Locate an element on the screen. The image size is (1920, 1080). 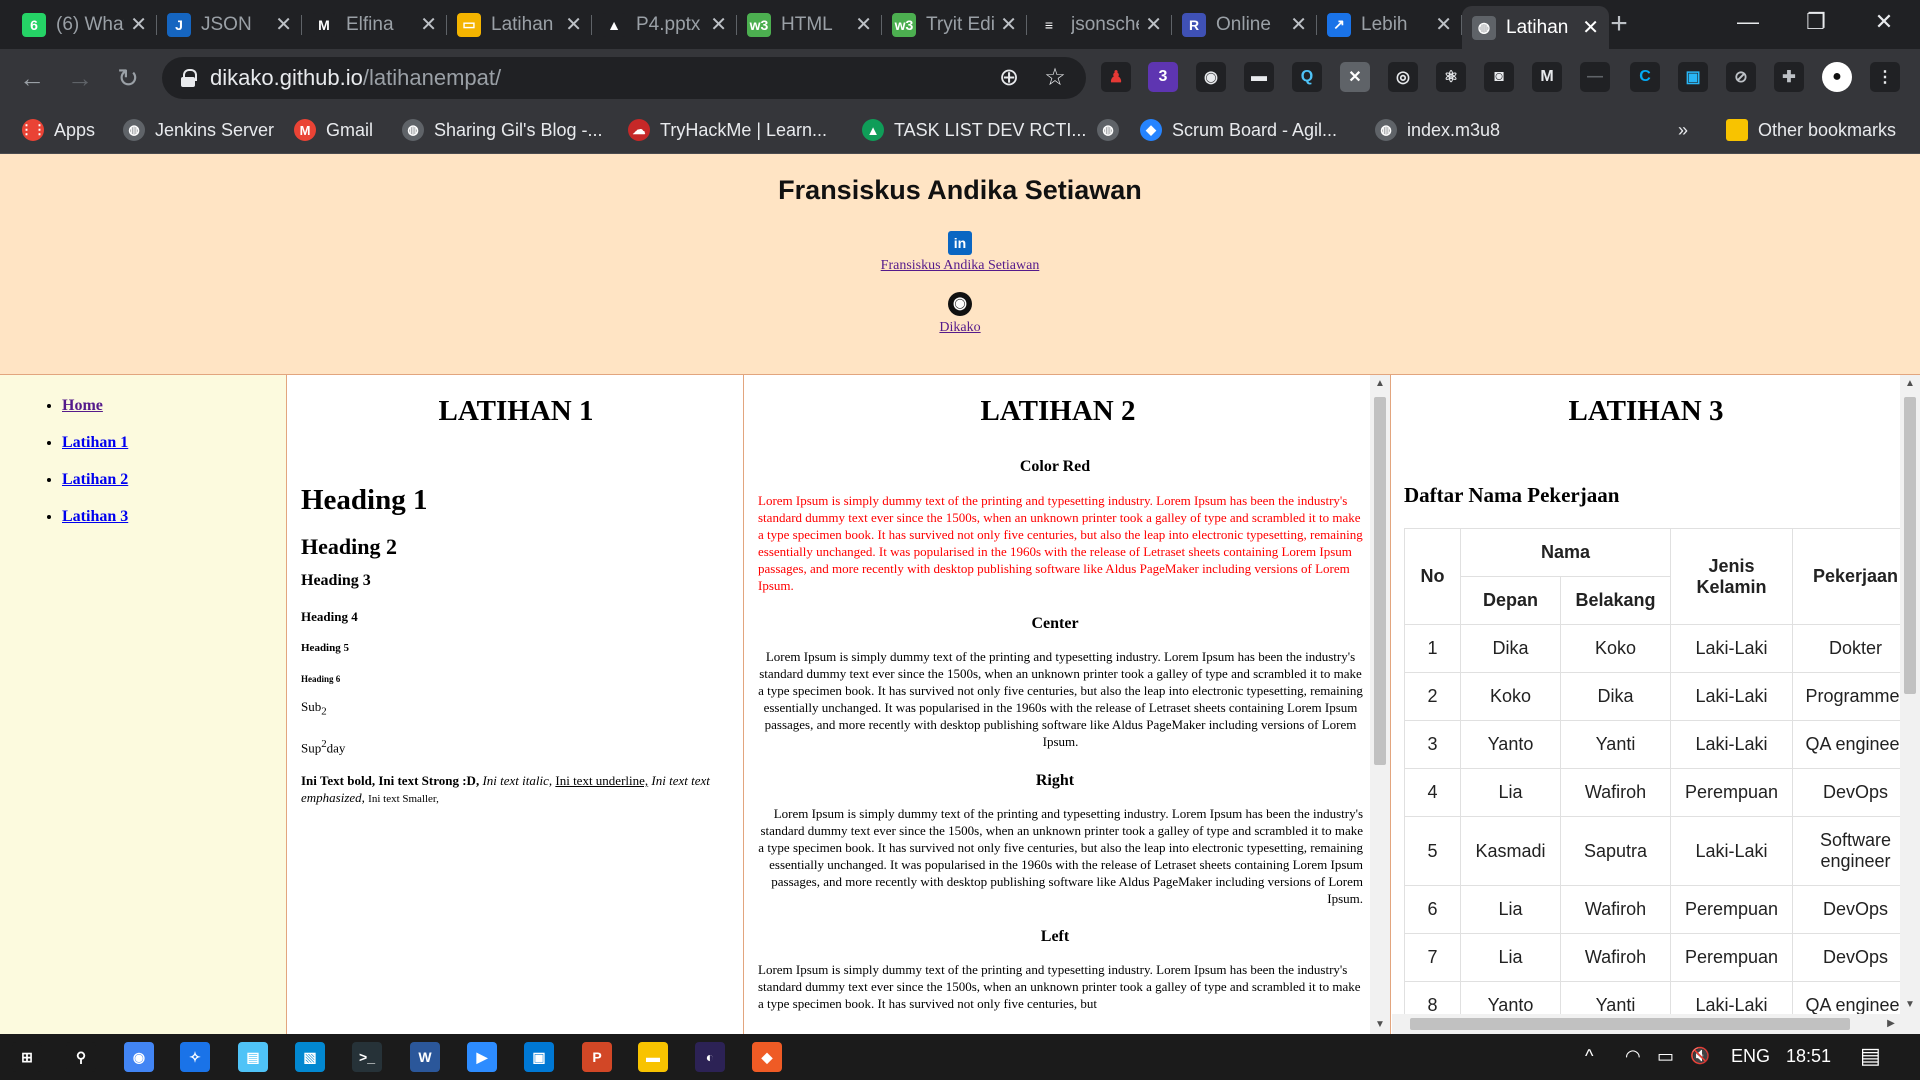
m-extension-icon: M is located at coordinates (1547, 77).